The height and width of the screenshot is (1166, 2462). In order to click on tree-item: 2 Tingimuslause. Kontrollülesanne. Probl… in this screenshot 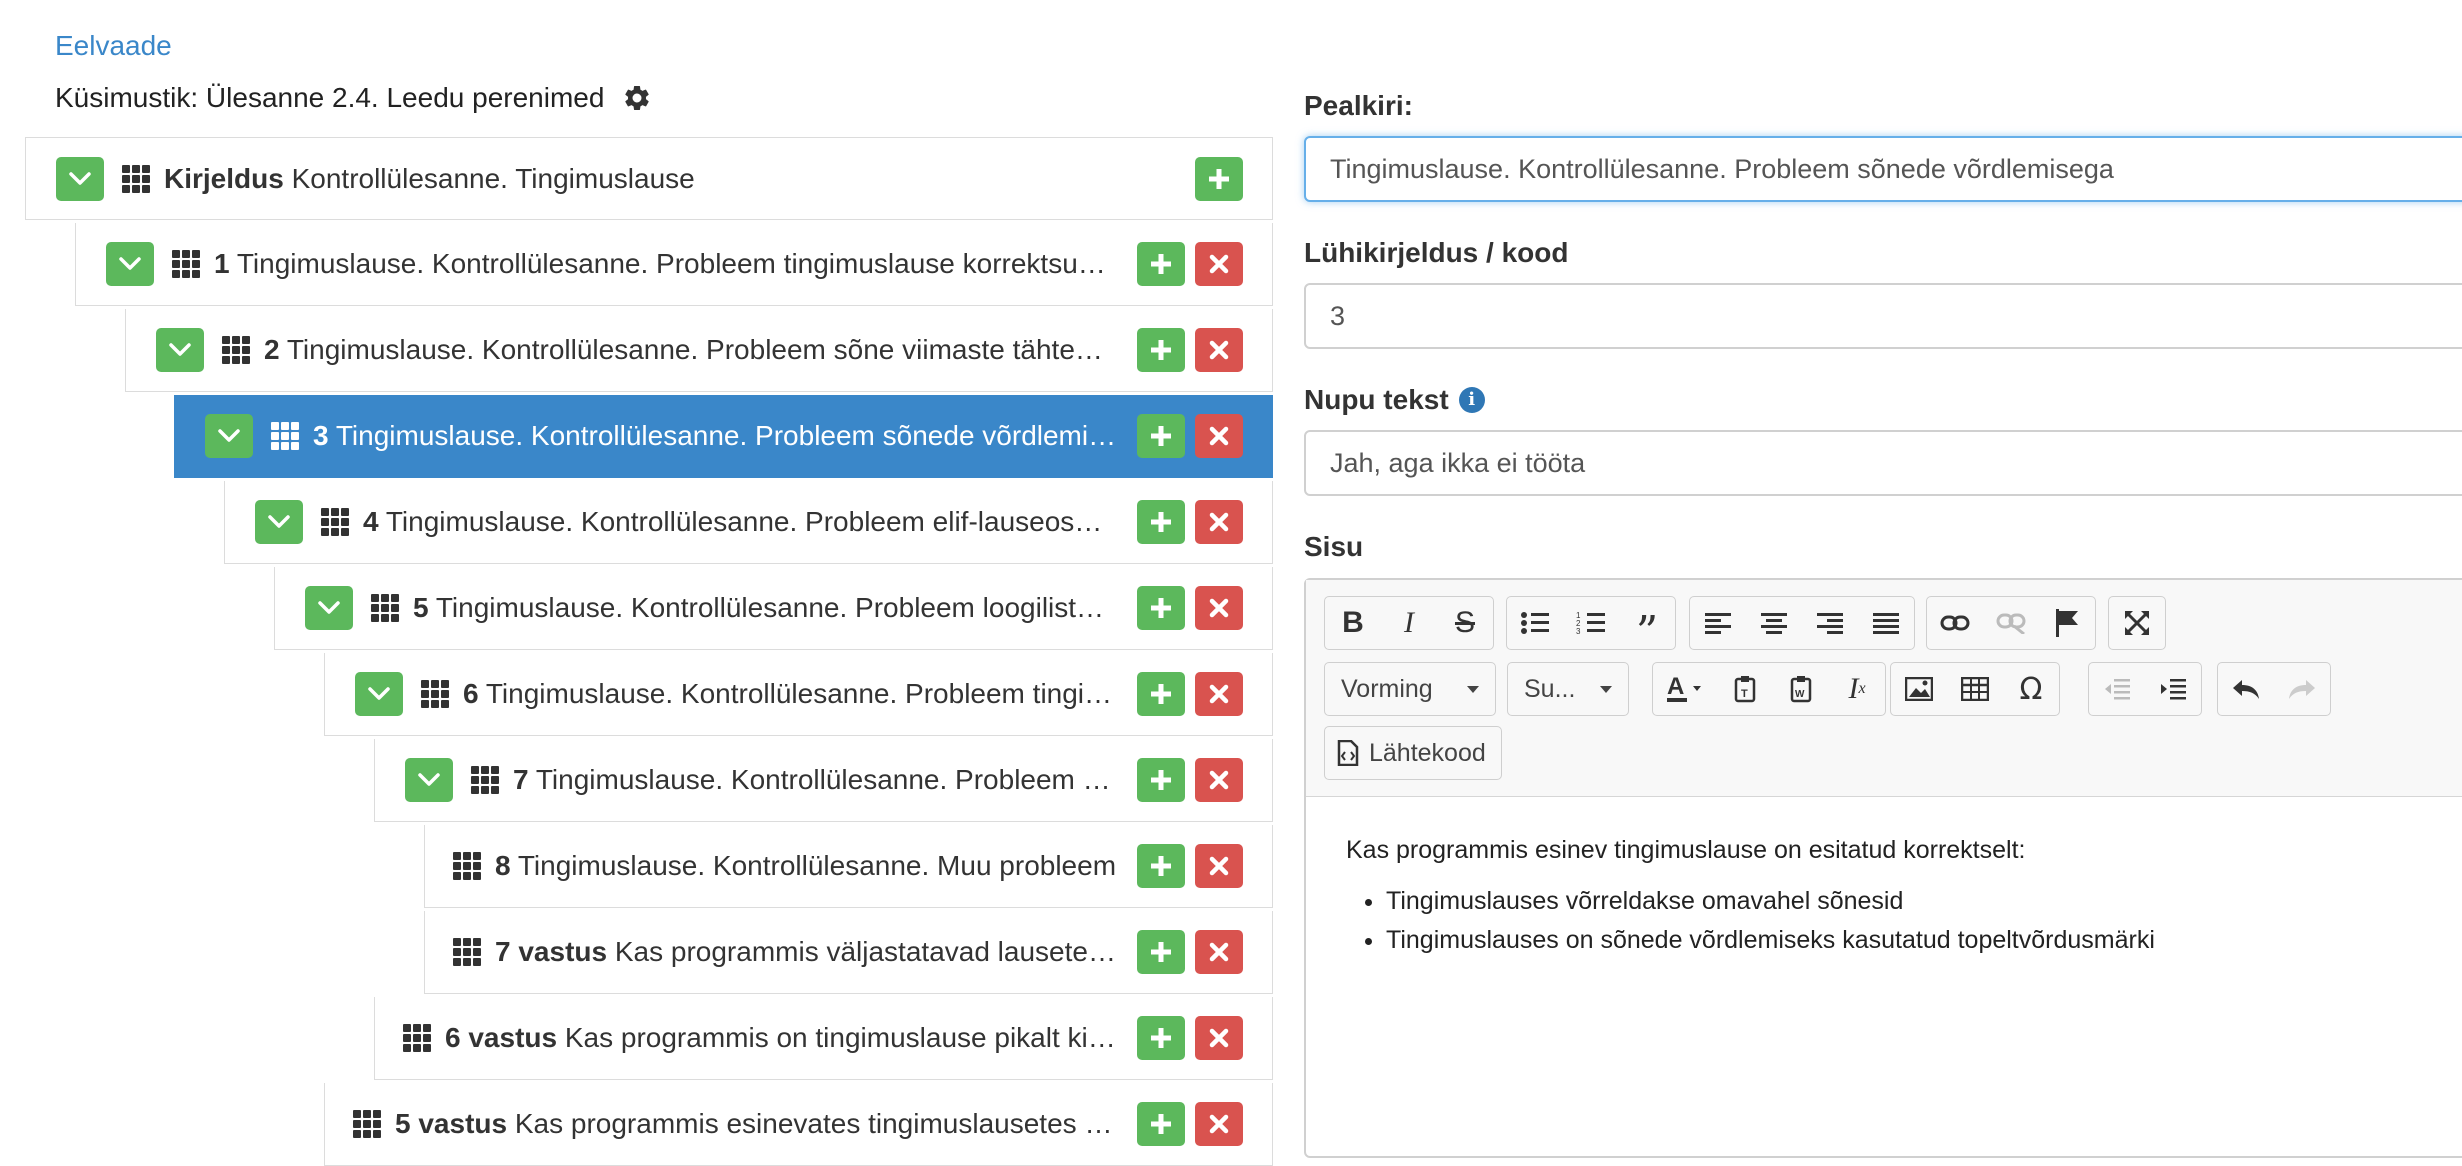, I will do `click(699, 350)`.